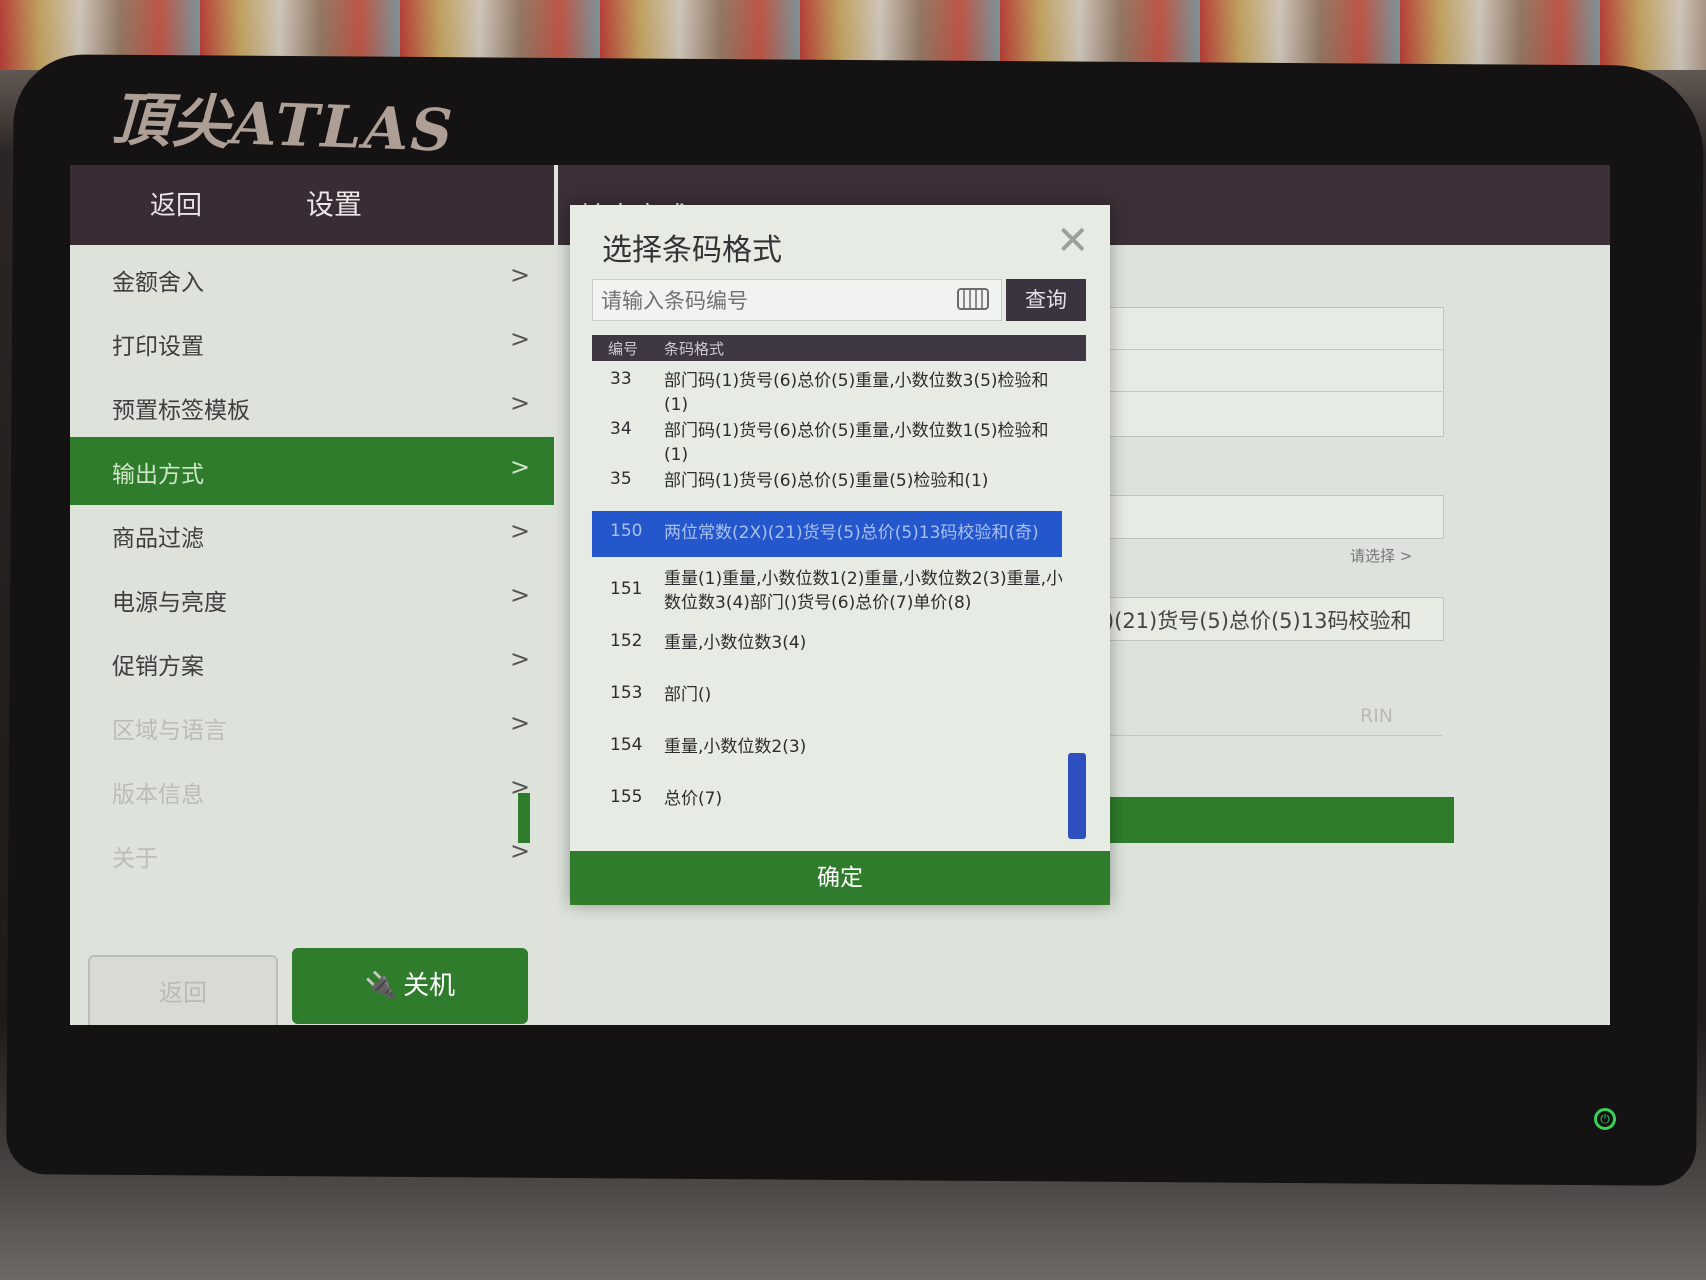 The width and height of the screenshot is (1706, 1280). What do you see at coordinates (1376, 716) in the screenshot?
I see `rin-select-value: RIN` at bounding box center [1376, 716].